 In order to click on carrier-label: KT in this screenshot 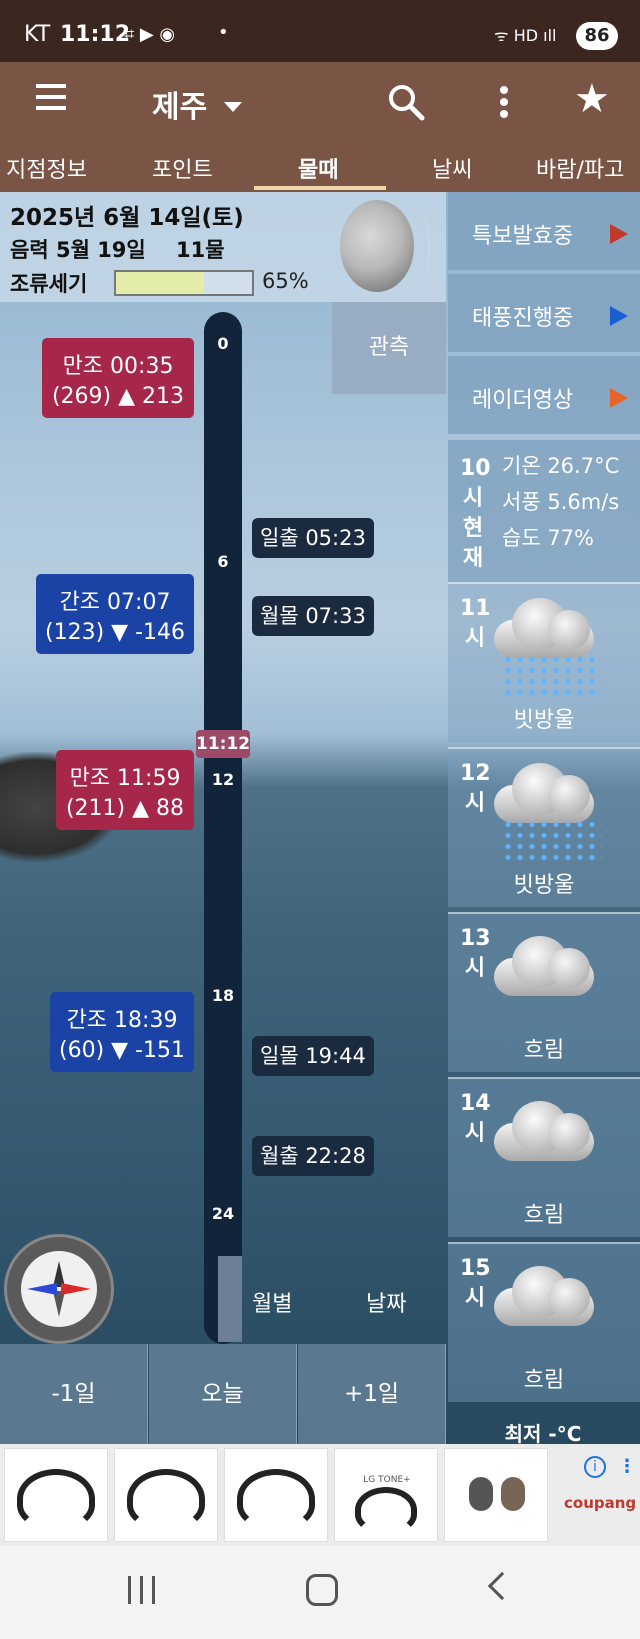, I will do `click(37, 34)`.